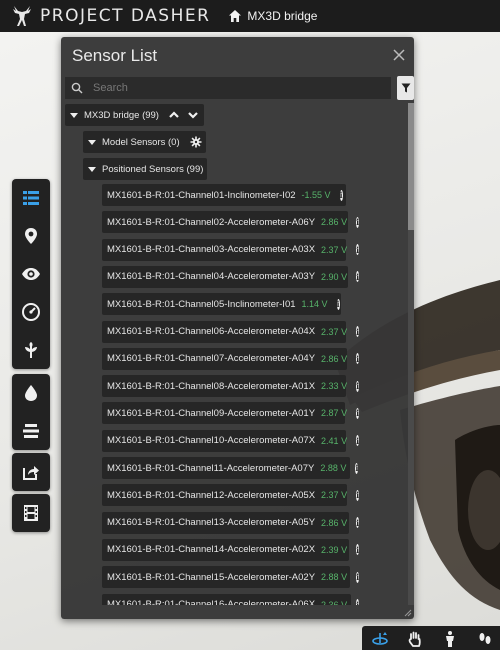  What do you see at coordinates (144, 142) in the screenshot?
I see `tree-group-model-sensors: Model Sensors (0)` at bounding box center [144, 142].